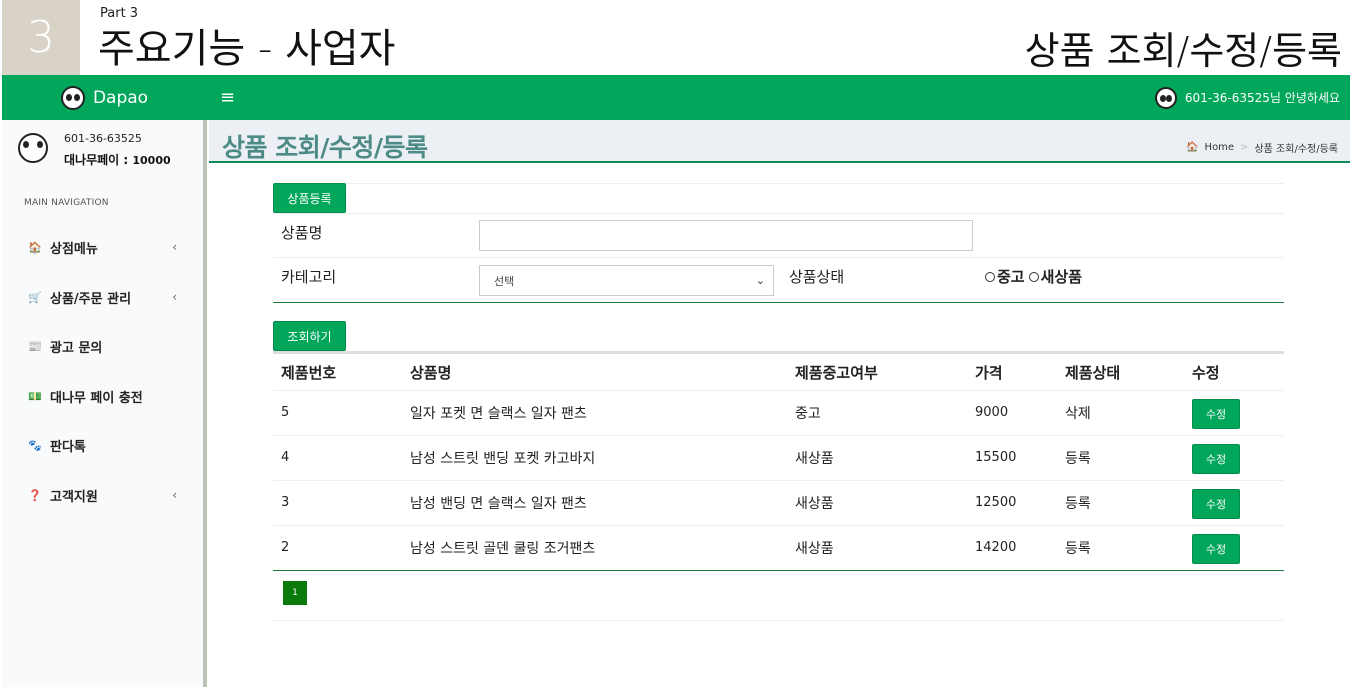 This screenshot has width=1350, height=687. Describe the element at coordinates (779, 141) in the screenshot. I see `content-header: 상품 조회/수정/등록 🏠 Home > 상품 조회/수정/등록` at that location.